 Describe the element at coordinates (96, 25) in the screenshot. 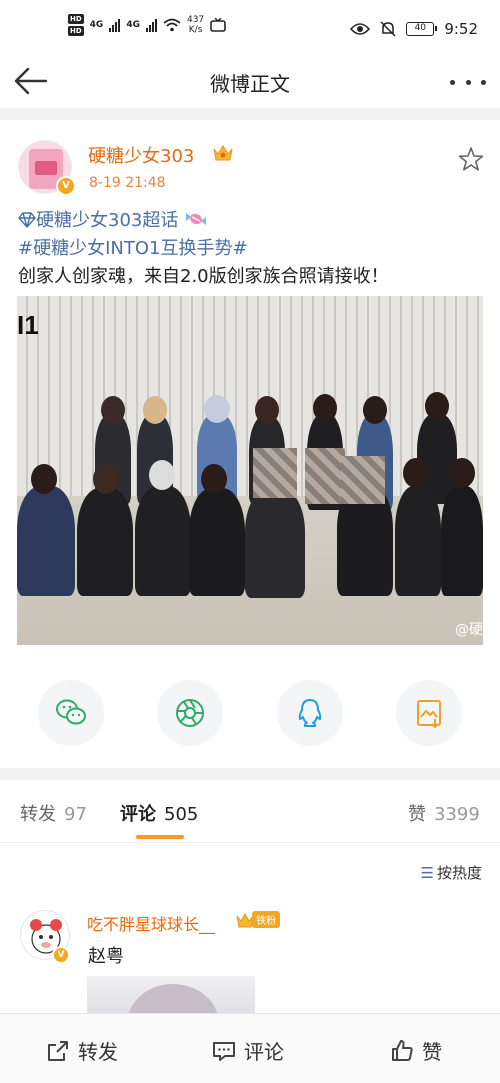

I see `network-type-1: 4G` at that location.